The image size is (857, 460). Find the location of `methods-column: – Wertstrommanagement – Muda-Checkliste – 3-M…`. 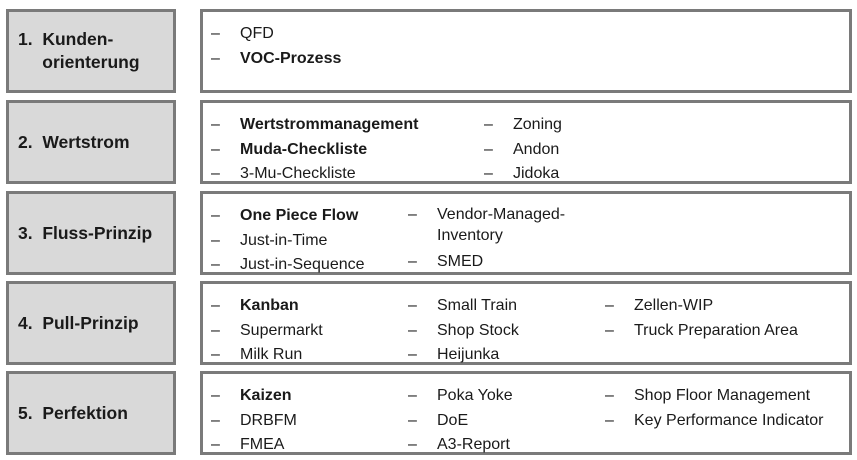

methods-column: – Wertstrommanagement – Muda-Checkliste – 3-M… is located at coordinates (314, 150).